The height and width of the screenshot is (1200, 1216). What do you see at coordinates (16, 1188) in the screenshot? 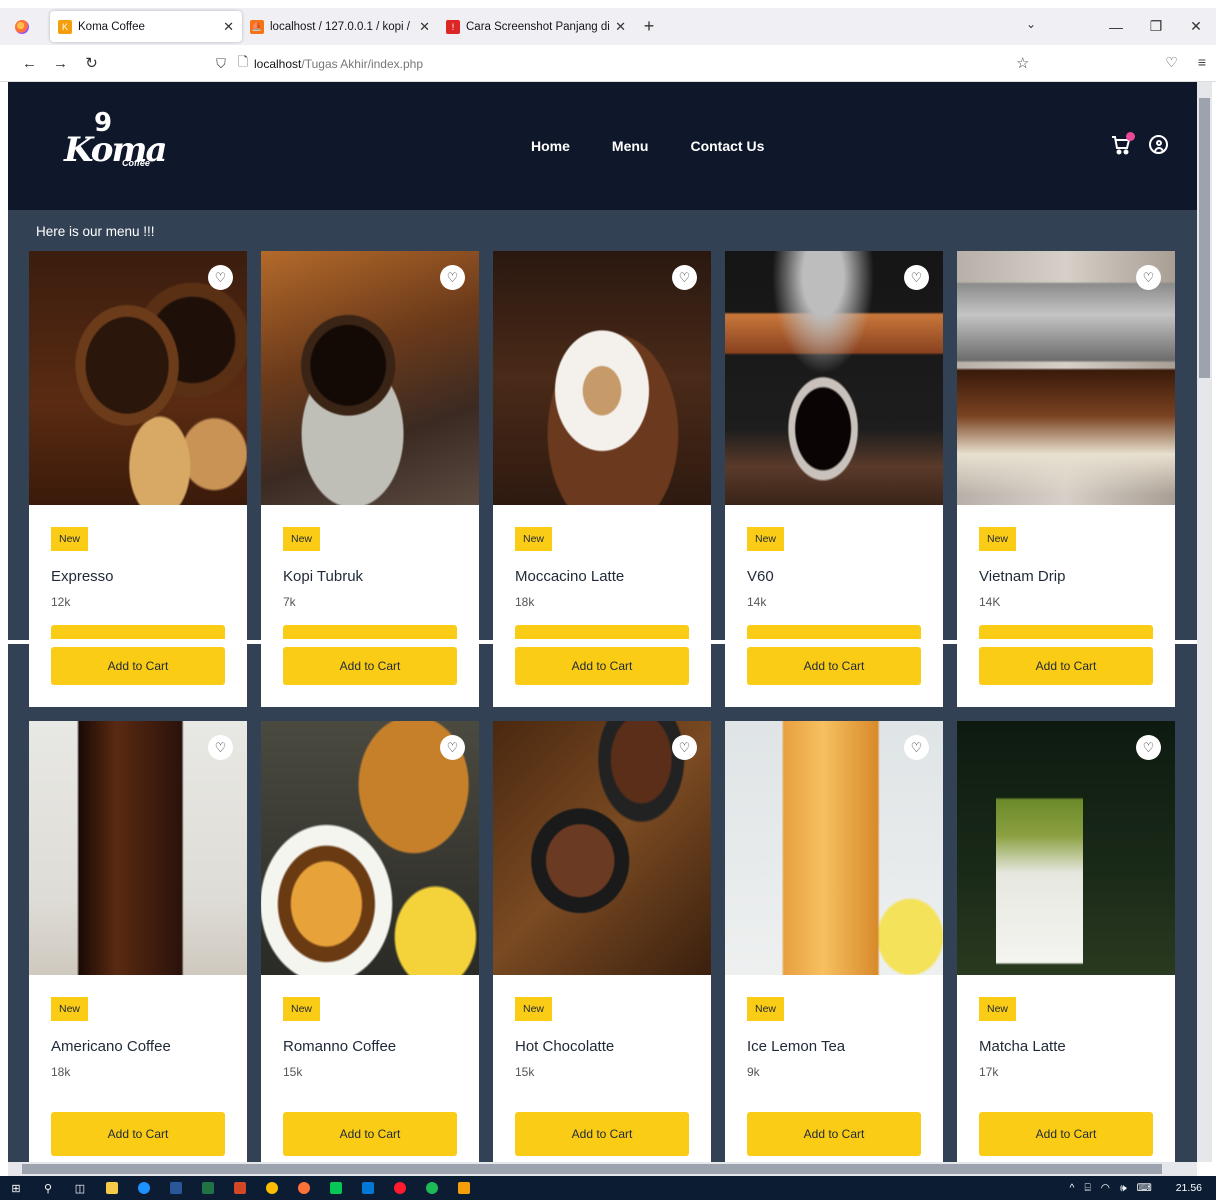
I see `windows-start-icon: ⊞` at bounding box center [16, 1188].